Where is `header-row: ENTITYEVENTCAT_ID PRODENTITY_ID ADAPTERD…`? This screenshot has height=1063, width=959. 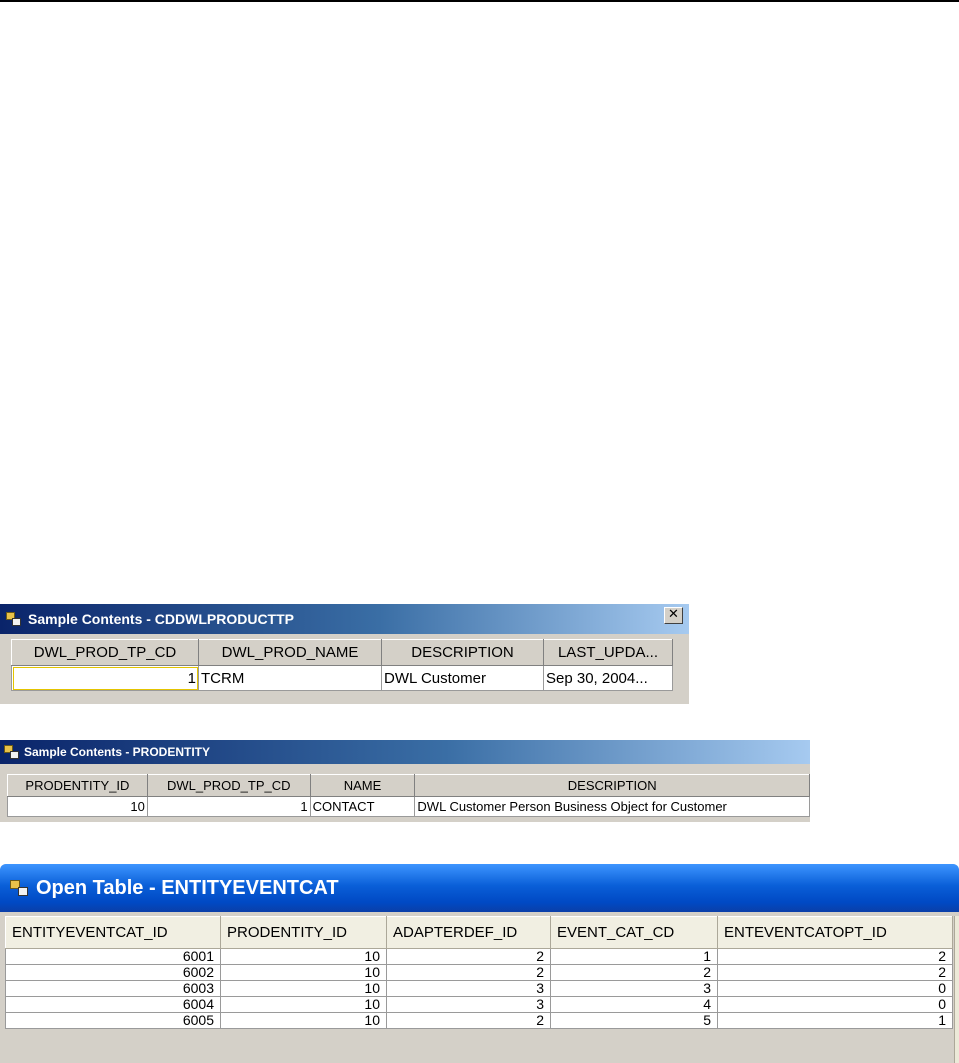
header-row: ENTITYEVENTCAT_ID PRODENTITY_ID ADAPTERD… is located at coordinates (479, 932).